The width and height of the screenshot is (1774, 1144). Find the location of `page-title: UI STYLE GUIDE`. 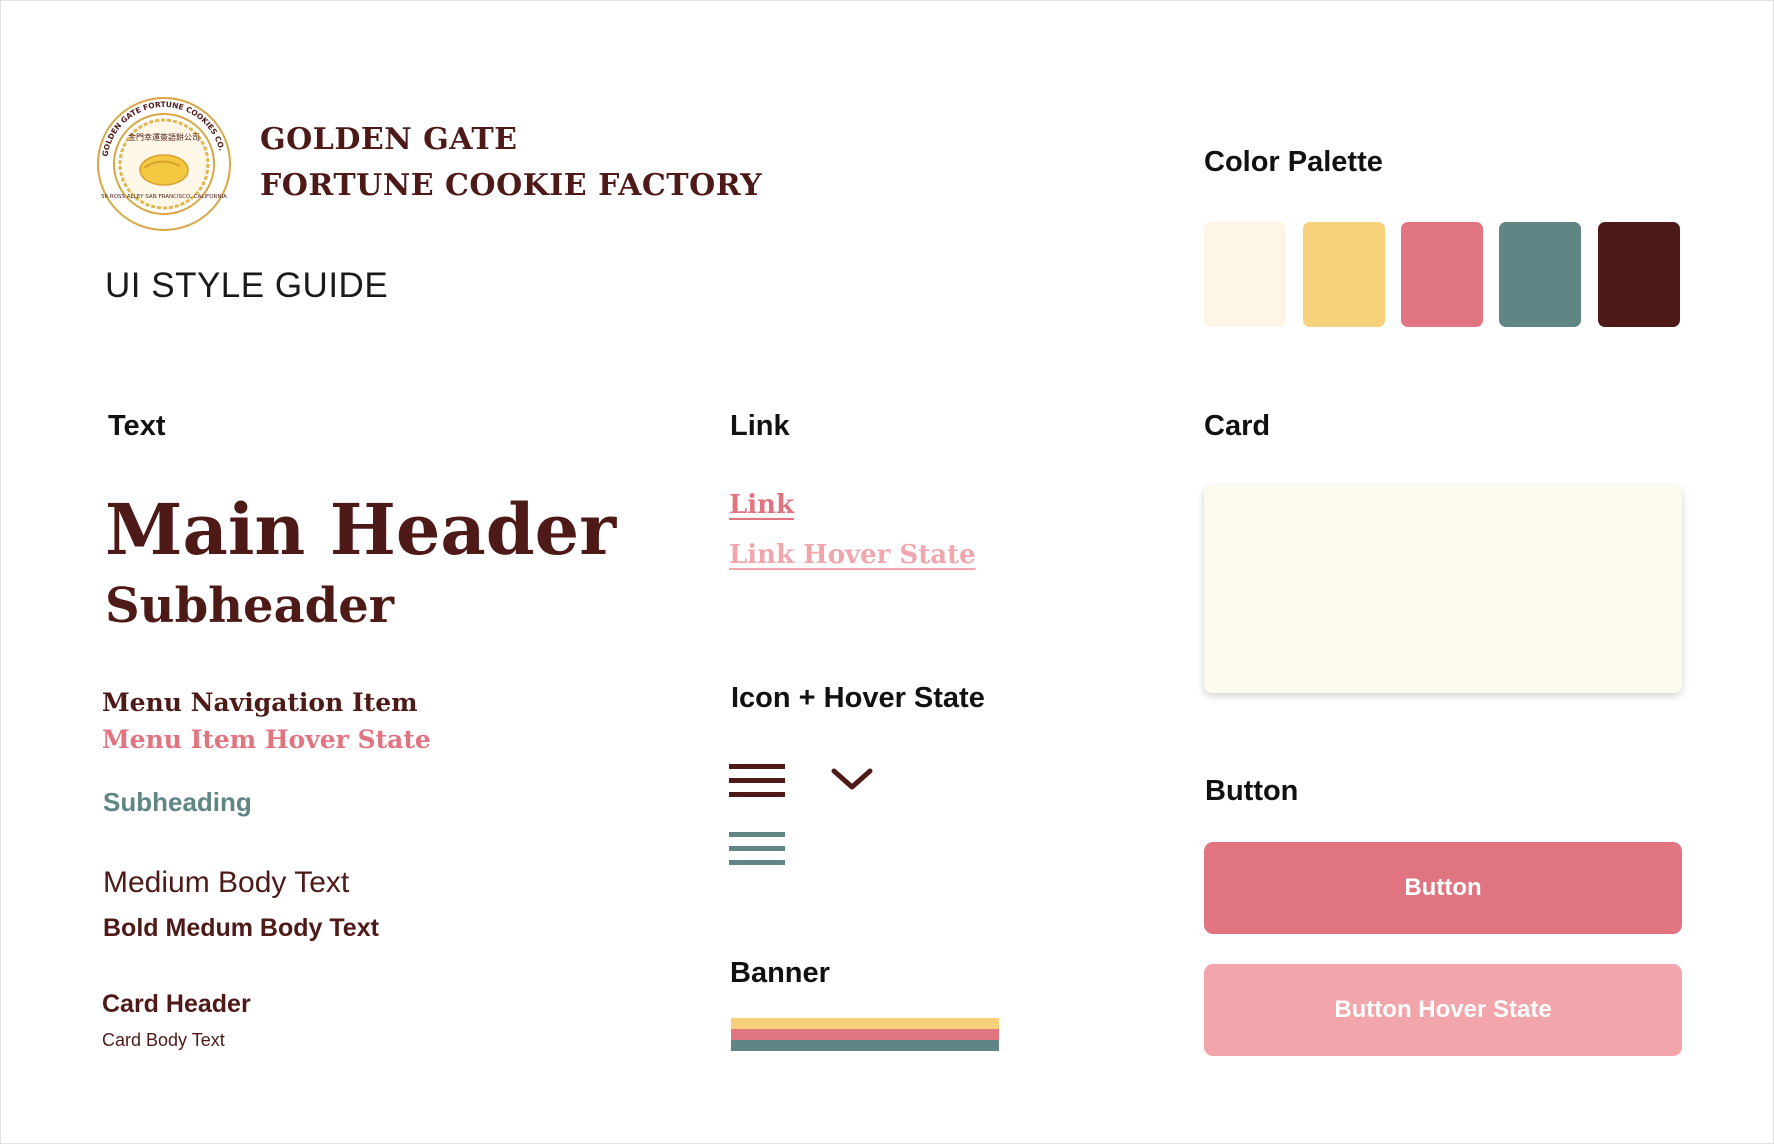

page-title: UI STYLE GUIDE is located at coordinates (247, 285).